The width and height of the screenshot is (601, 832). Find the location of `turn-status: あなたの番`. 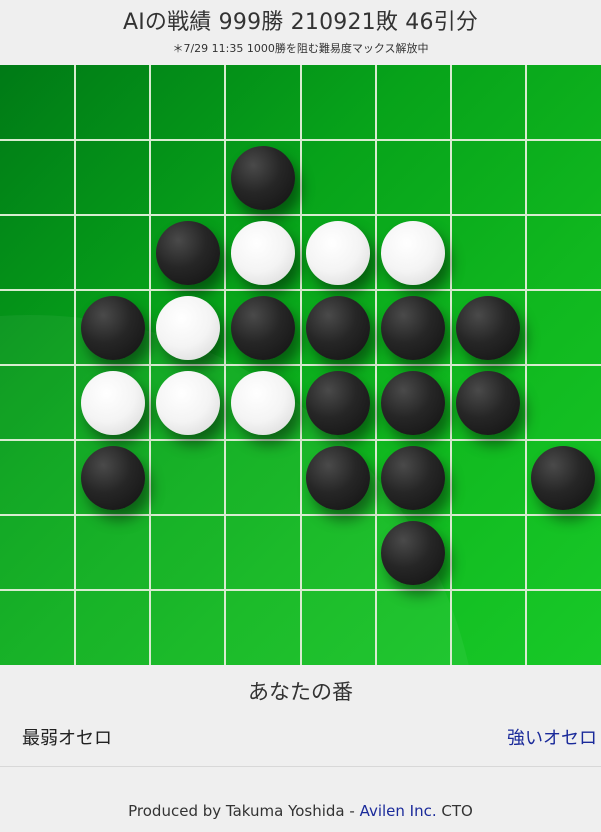

turn-status: あなたの番 is located at coordinates (300, 692).